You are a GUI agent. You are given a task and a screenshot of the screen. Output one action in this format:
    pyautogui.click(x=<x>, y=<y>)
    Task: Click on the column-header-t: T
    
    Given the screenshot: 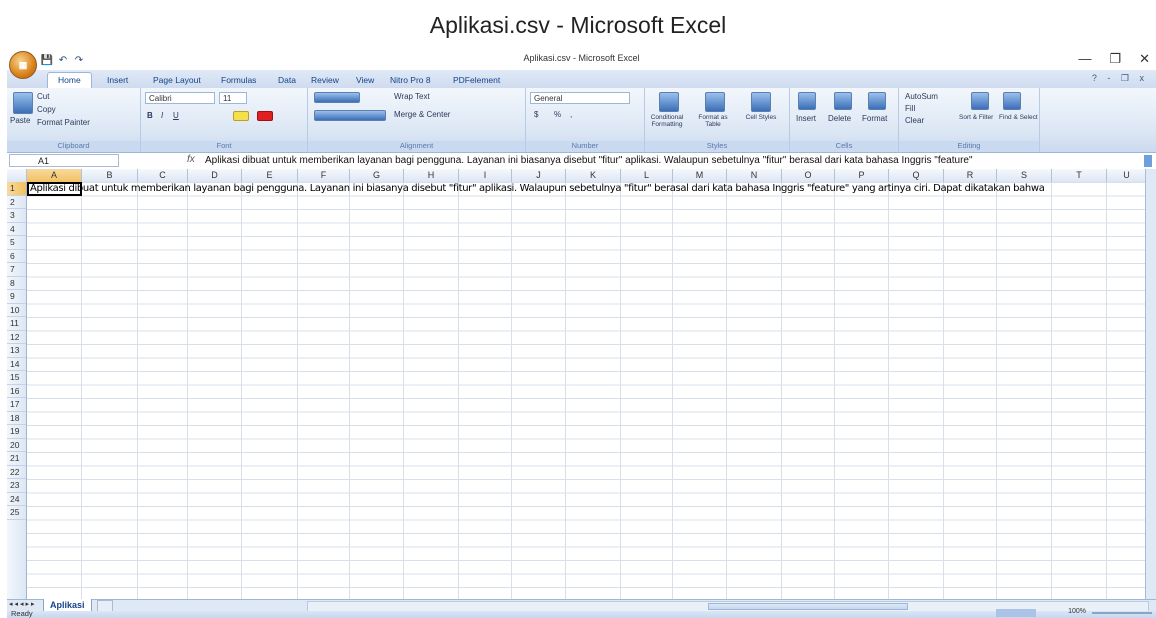 What is the action you would take?
    pyautogui.click(x=1079, y=175)
    